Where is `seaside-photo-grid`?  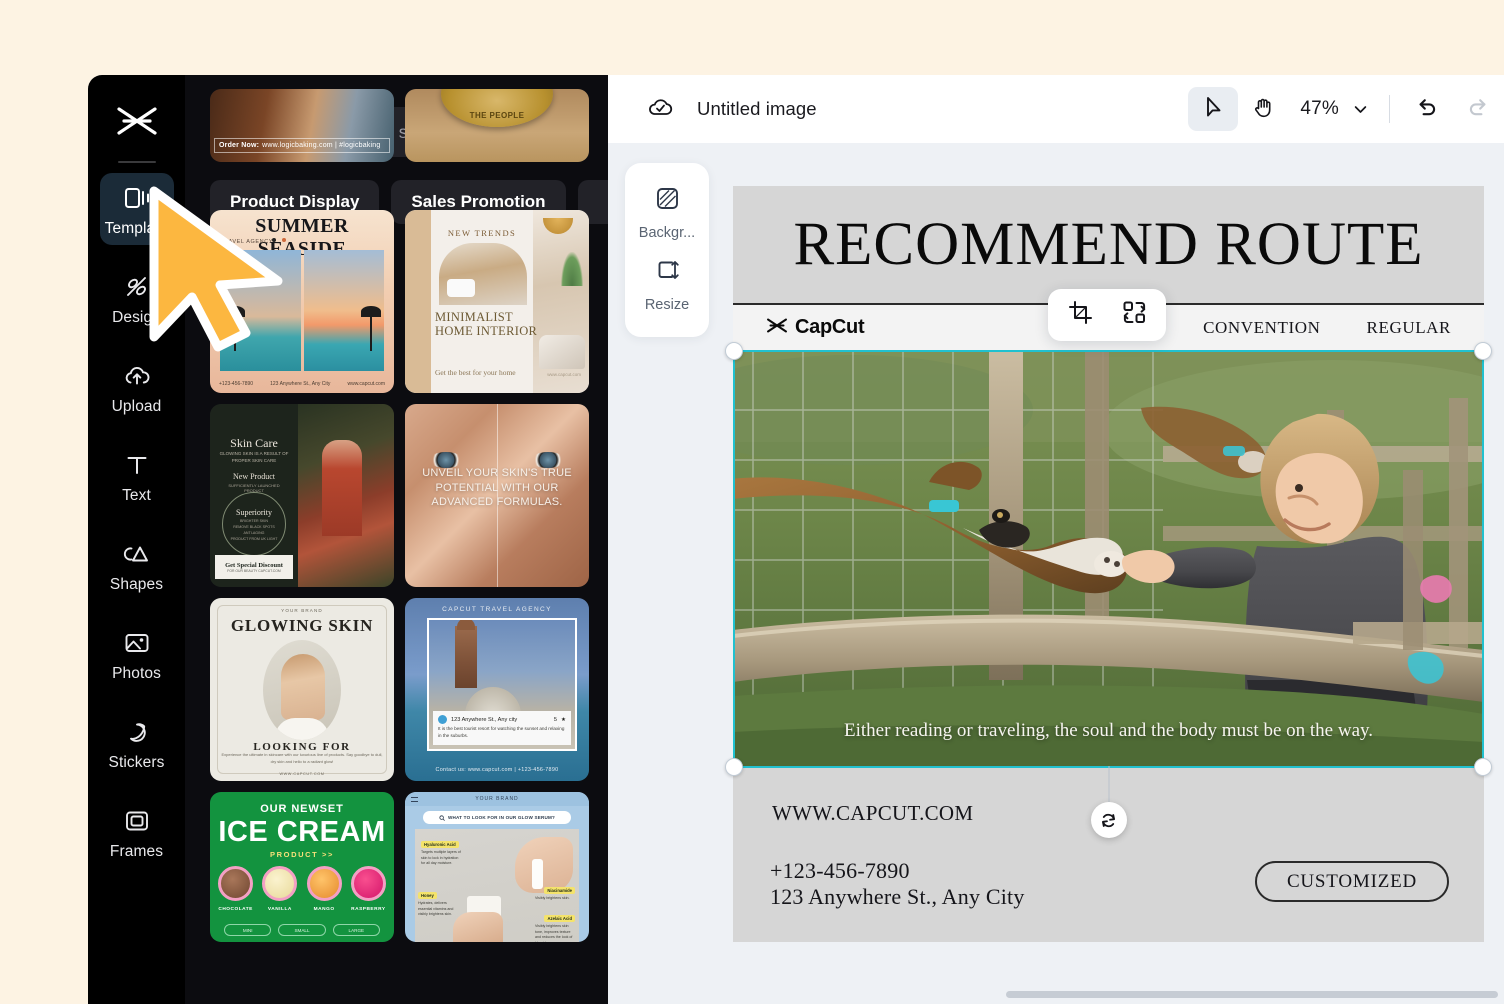
seaside-photo-grid is located at coordinates (302, 310).